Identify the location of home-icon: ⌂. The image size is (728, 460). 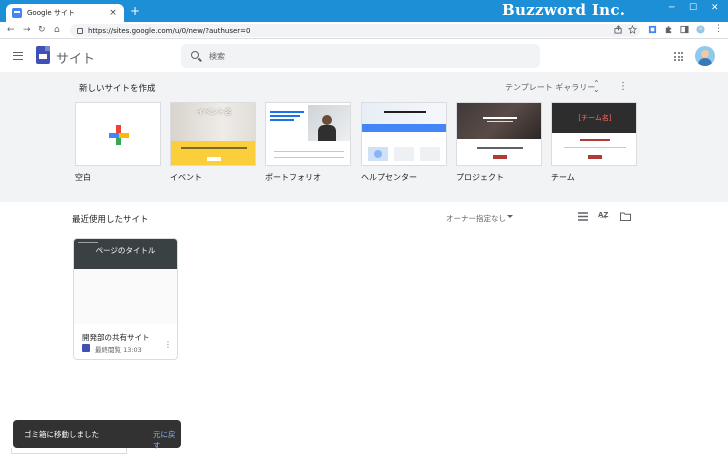
(57, 30).